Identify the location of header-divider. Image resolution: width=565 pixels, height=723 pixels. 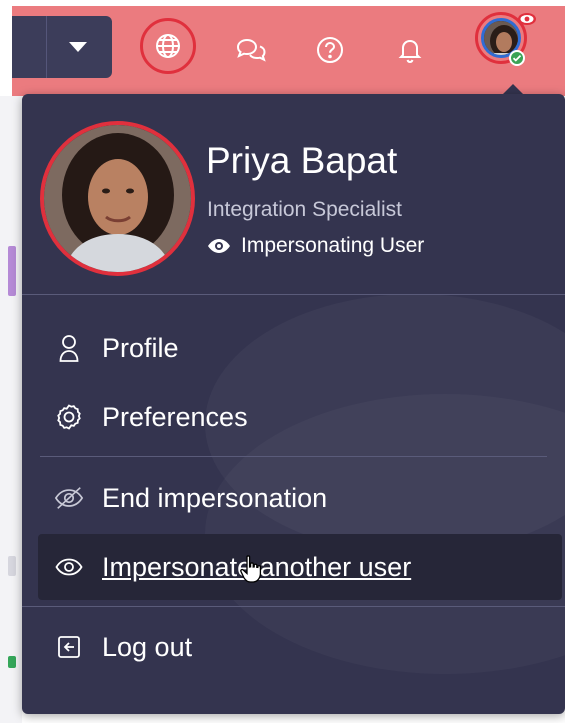
(293, 294).